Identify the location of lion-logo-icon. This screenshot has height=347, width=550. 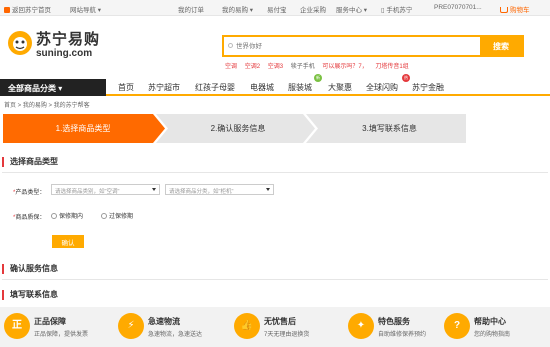
(20, 43).